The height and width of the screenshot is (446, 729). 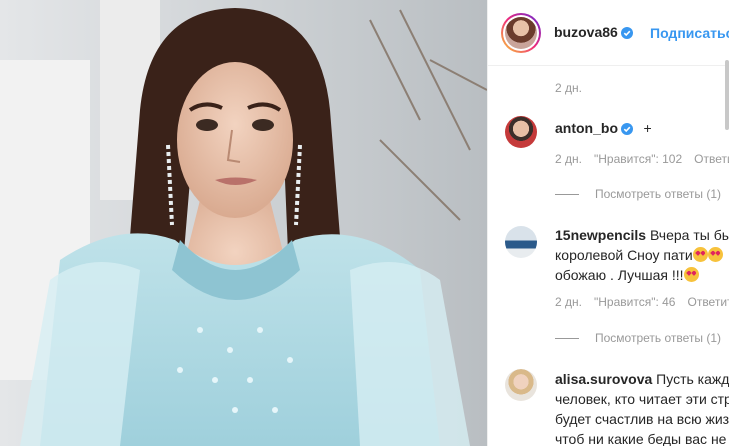 I want to click on comment-text-line: человек, кто читает эти стр, so click(x=642, y=399).